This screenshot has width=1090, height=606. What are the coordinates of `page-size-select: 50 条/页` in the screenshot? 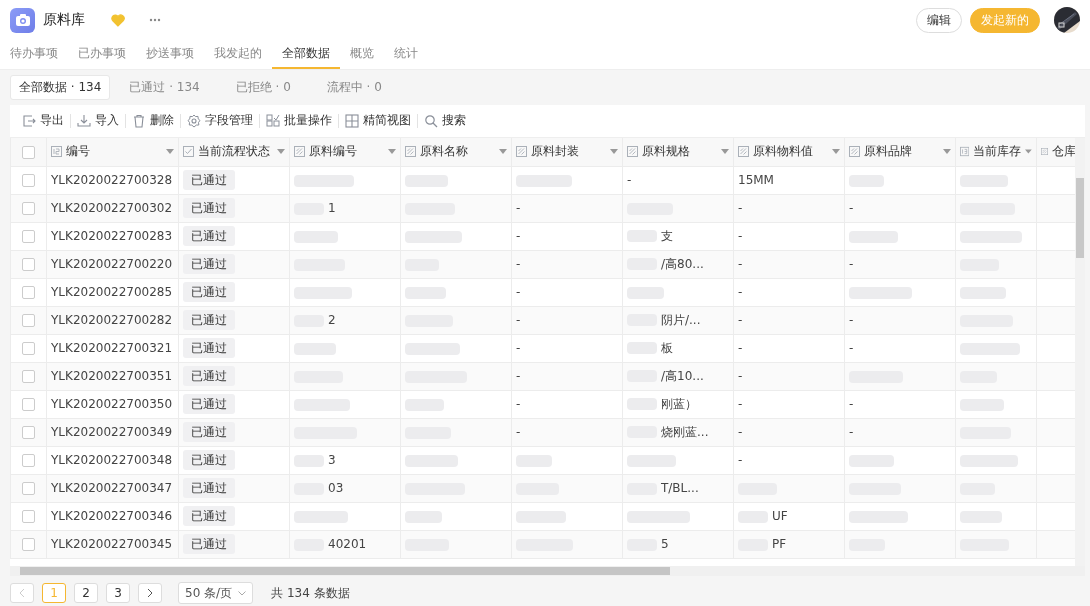 It's located at (216, 593).